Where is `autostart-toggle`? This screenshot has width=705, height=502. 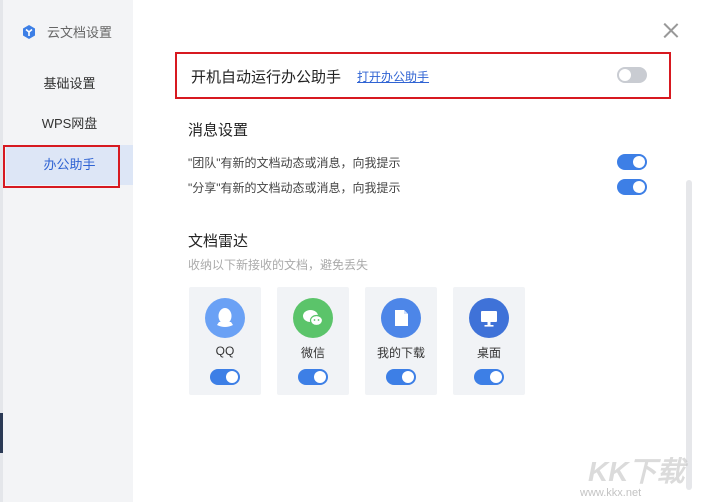
autostart-toggle is located at coordinates (632, 75).